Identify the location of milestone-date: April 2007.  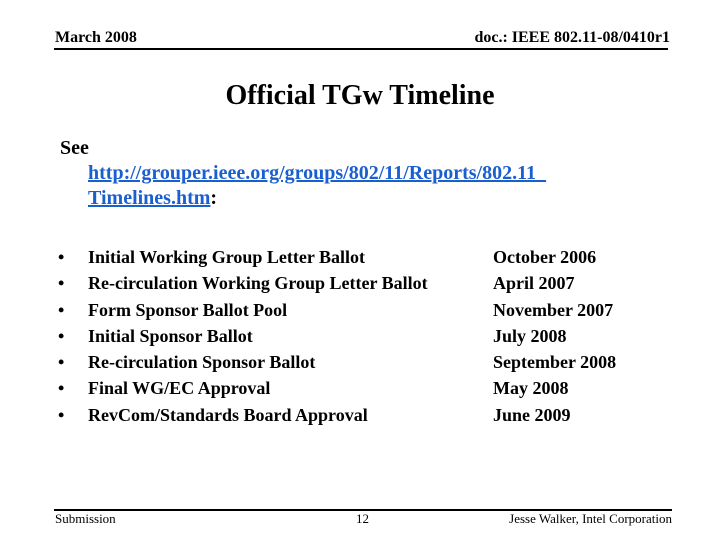
(534, 283).